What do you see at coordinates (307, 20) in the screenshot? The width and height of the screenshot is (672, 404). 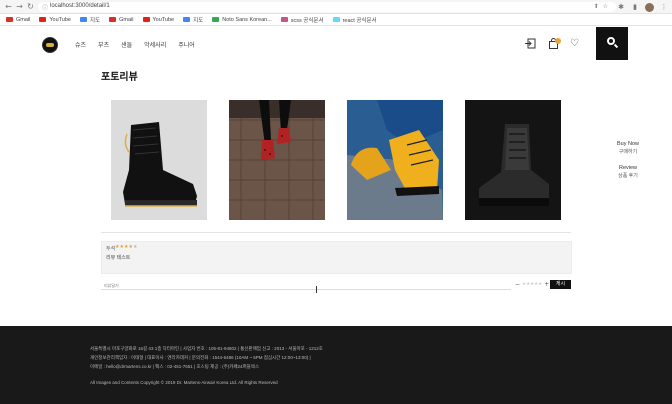 I see `bookmark-label: scss 공식문서` at bounding box center [307, 20].